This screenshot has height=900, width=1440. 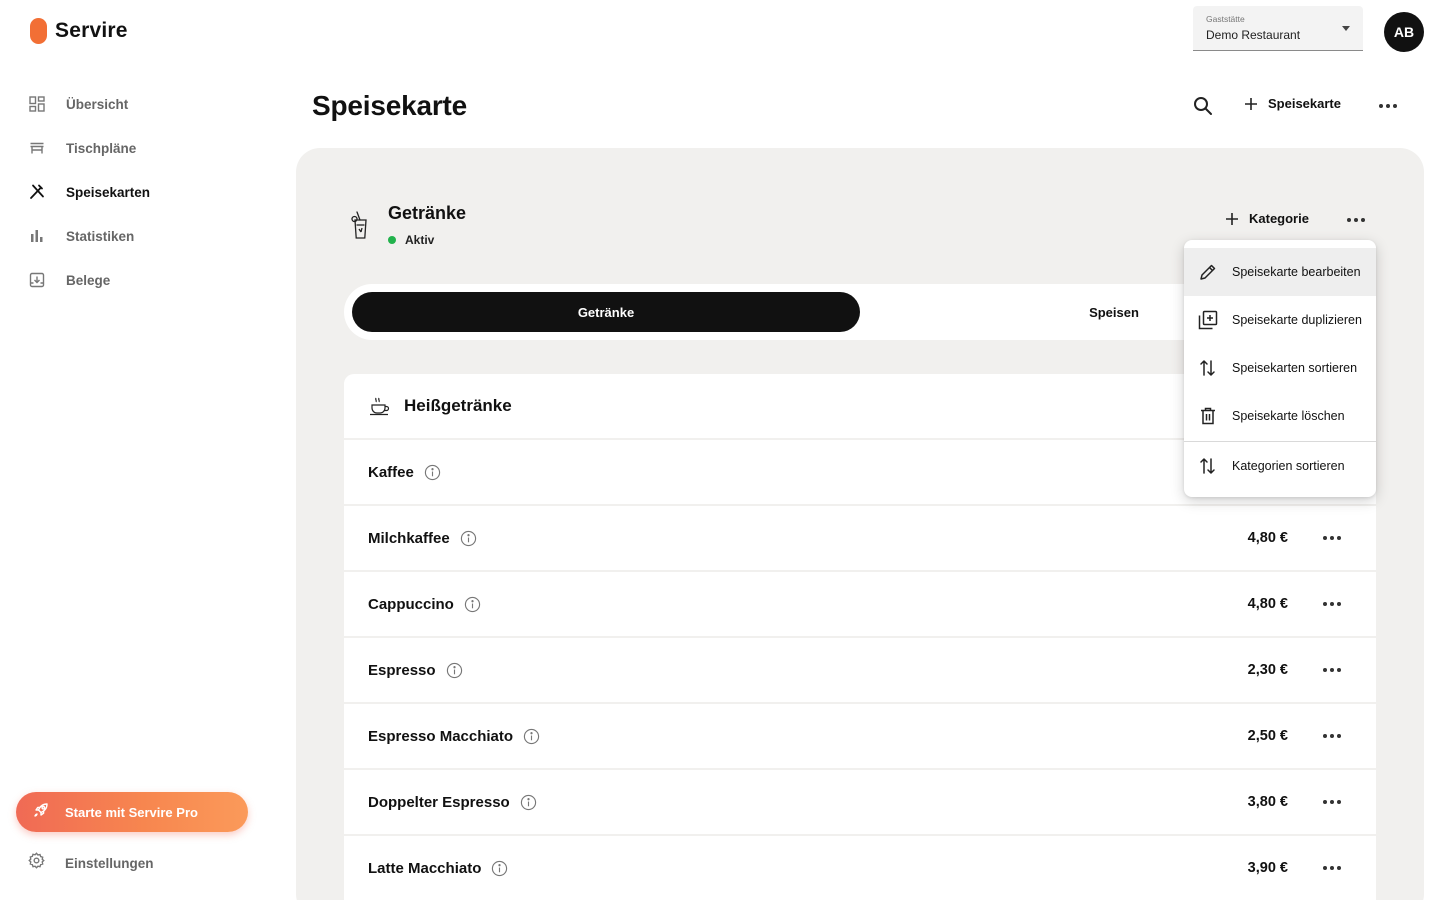 I want to click on pencil-icon, so click(x=1208, y=272).